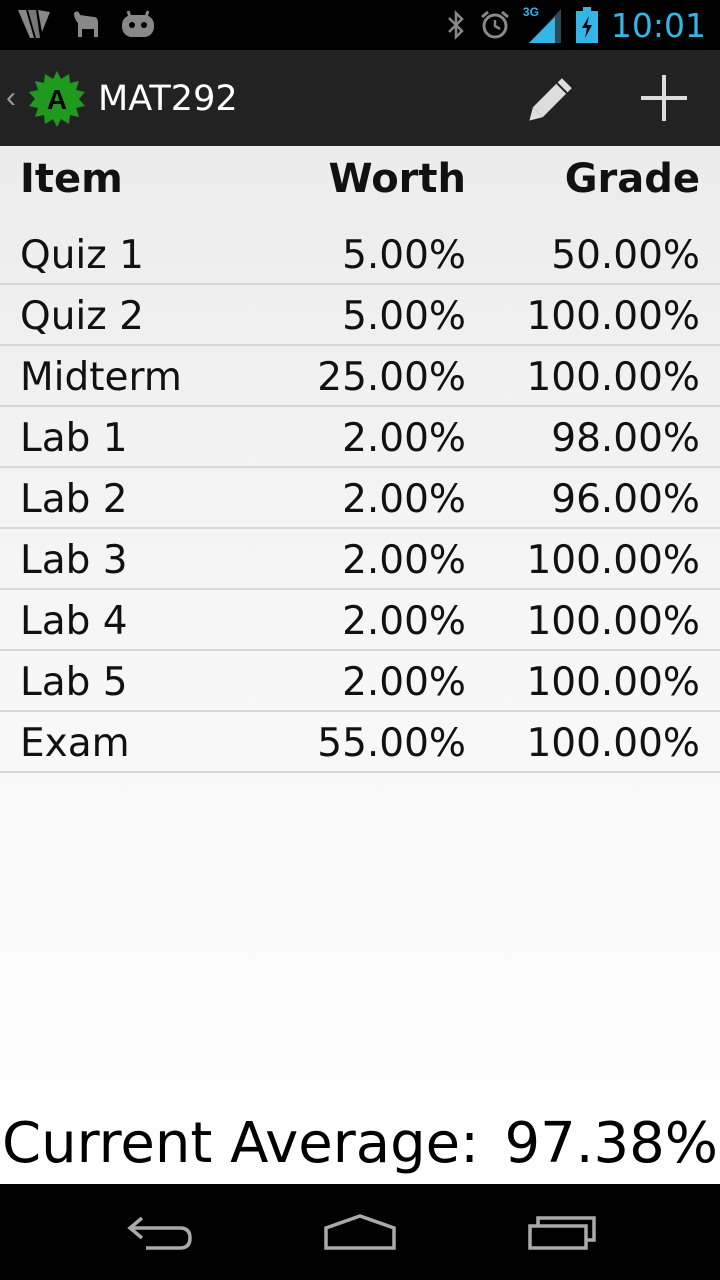 This screenshot has height=1280, width=720. What do you see at coordinates (611, 1143) in the screenshot?
I see `current-average-value: 97.38%` at bounding box center [611, 1143].